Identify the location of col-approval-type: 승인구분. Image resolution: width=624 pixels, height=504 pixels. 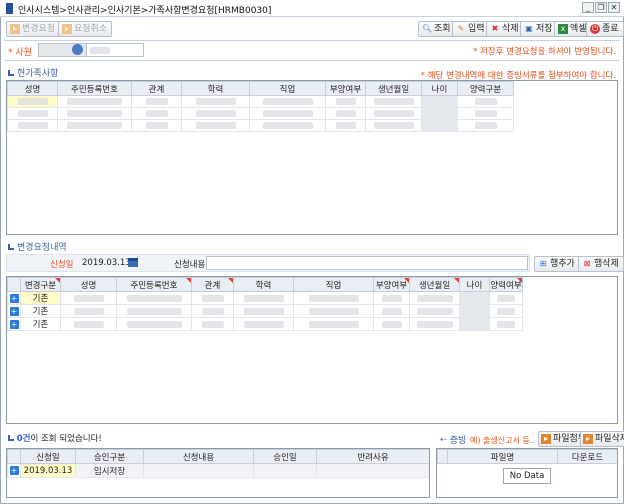
(109, 456).